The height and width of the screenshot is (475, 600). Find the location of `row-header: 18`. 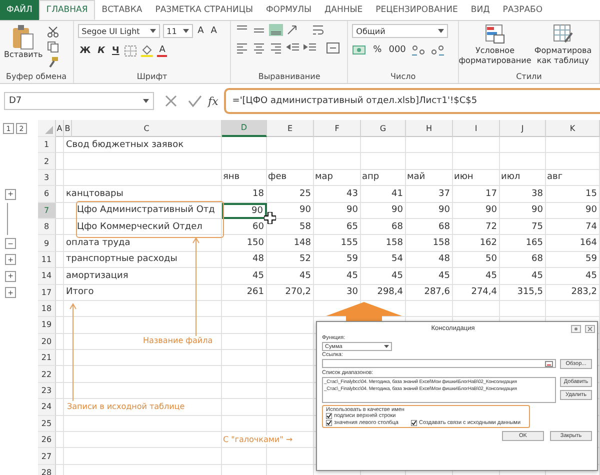

row-header: 18 is located at coordinates (47, 309).